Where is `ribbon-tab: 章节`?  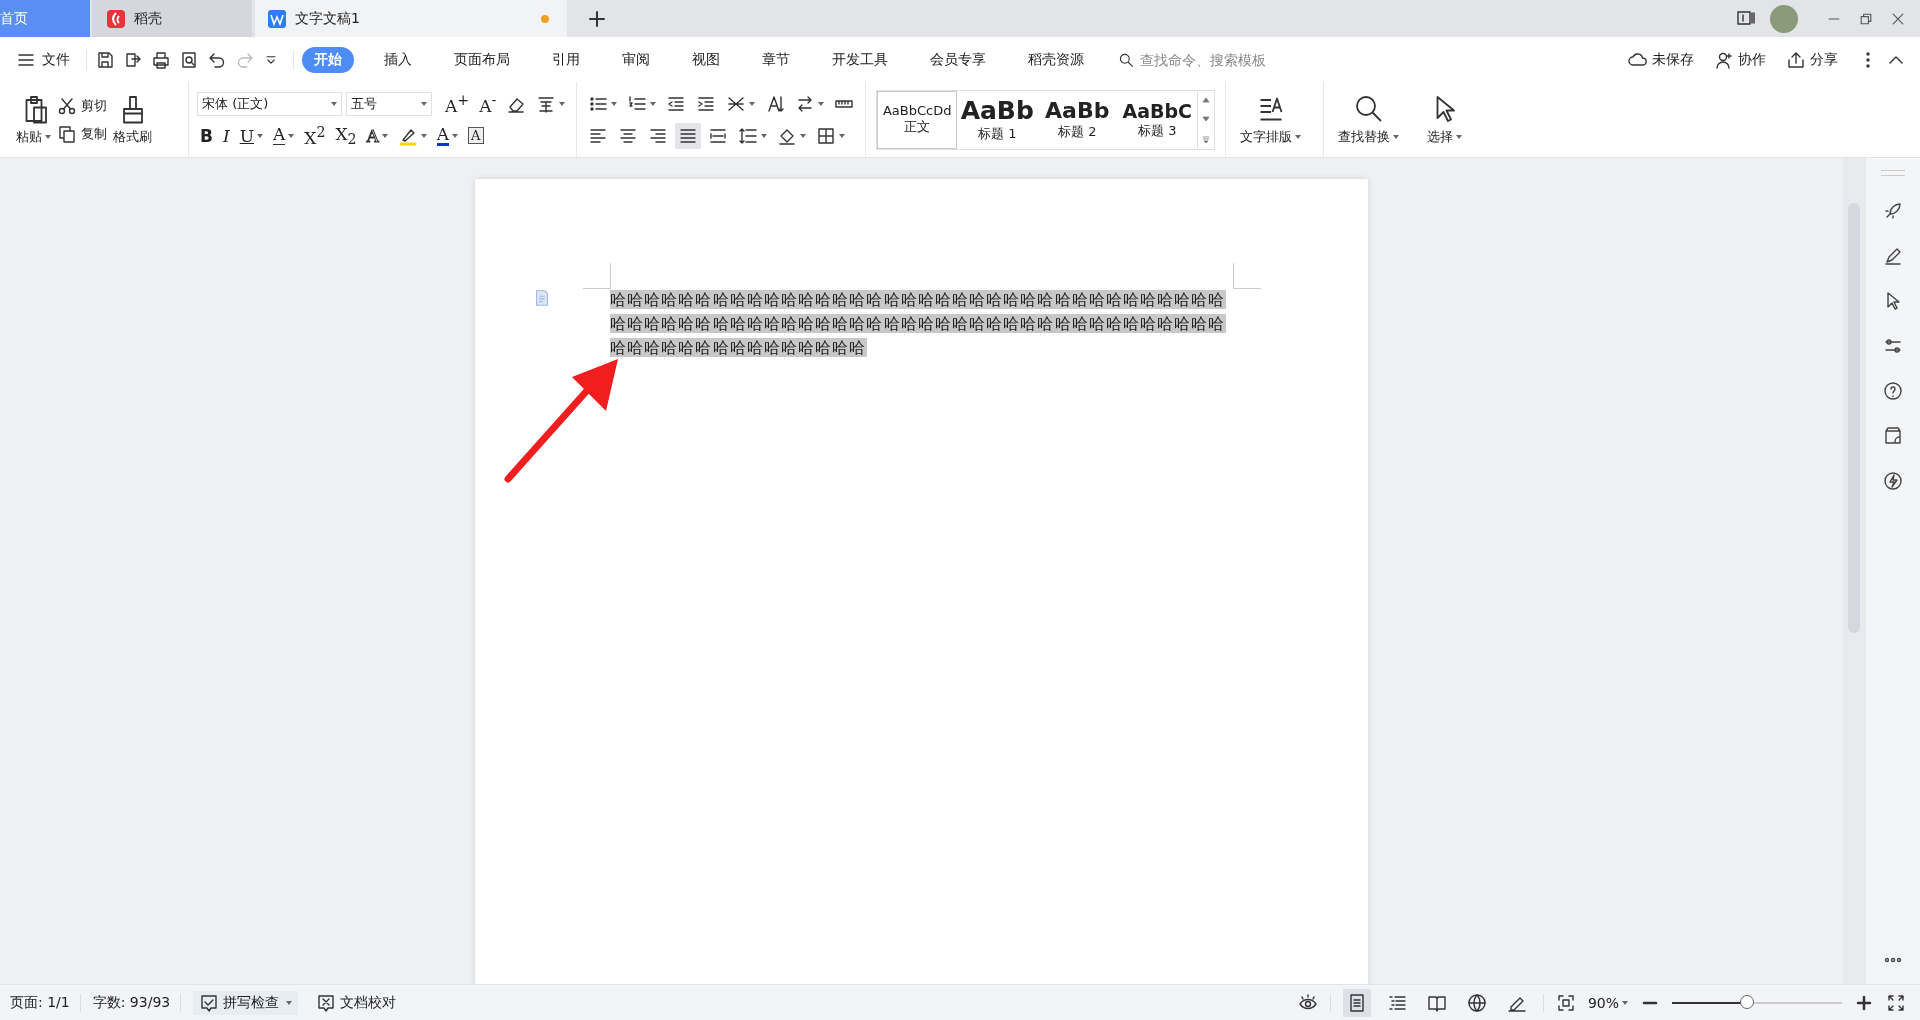 ribbon-tab: 章节 is located at coordinates (776, 59).